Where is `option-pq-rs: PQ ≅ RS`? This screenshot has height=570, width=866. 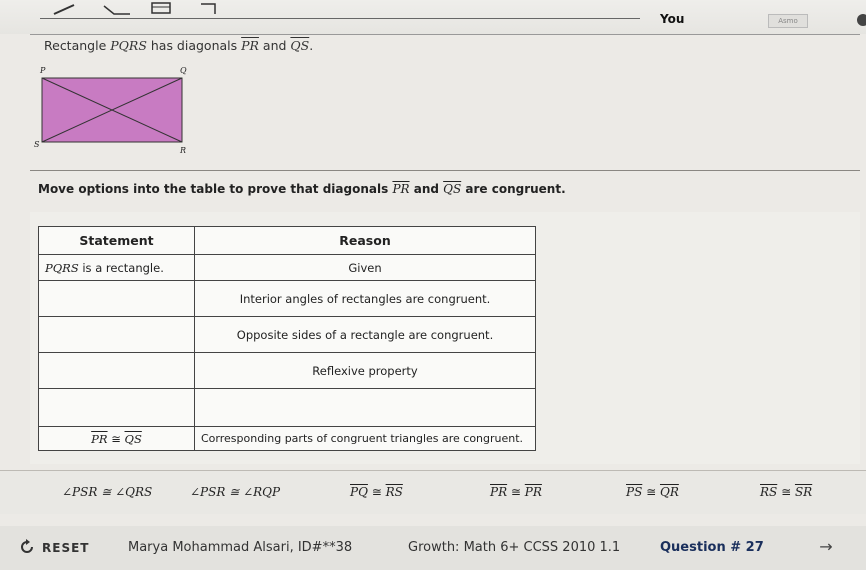
option-pq-rs: PQ ≅ RS is located at coordinates (376, 492).